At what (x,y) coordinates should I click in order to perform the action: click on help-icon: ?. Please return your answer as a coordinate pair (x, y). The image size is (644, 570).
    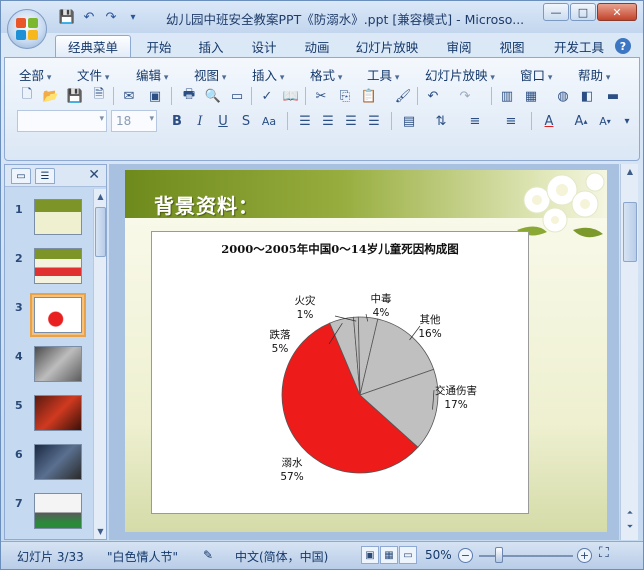
    Looking at the image, I should click on (623, 46).